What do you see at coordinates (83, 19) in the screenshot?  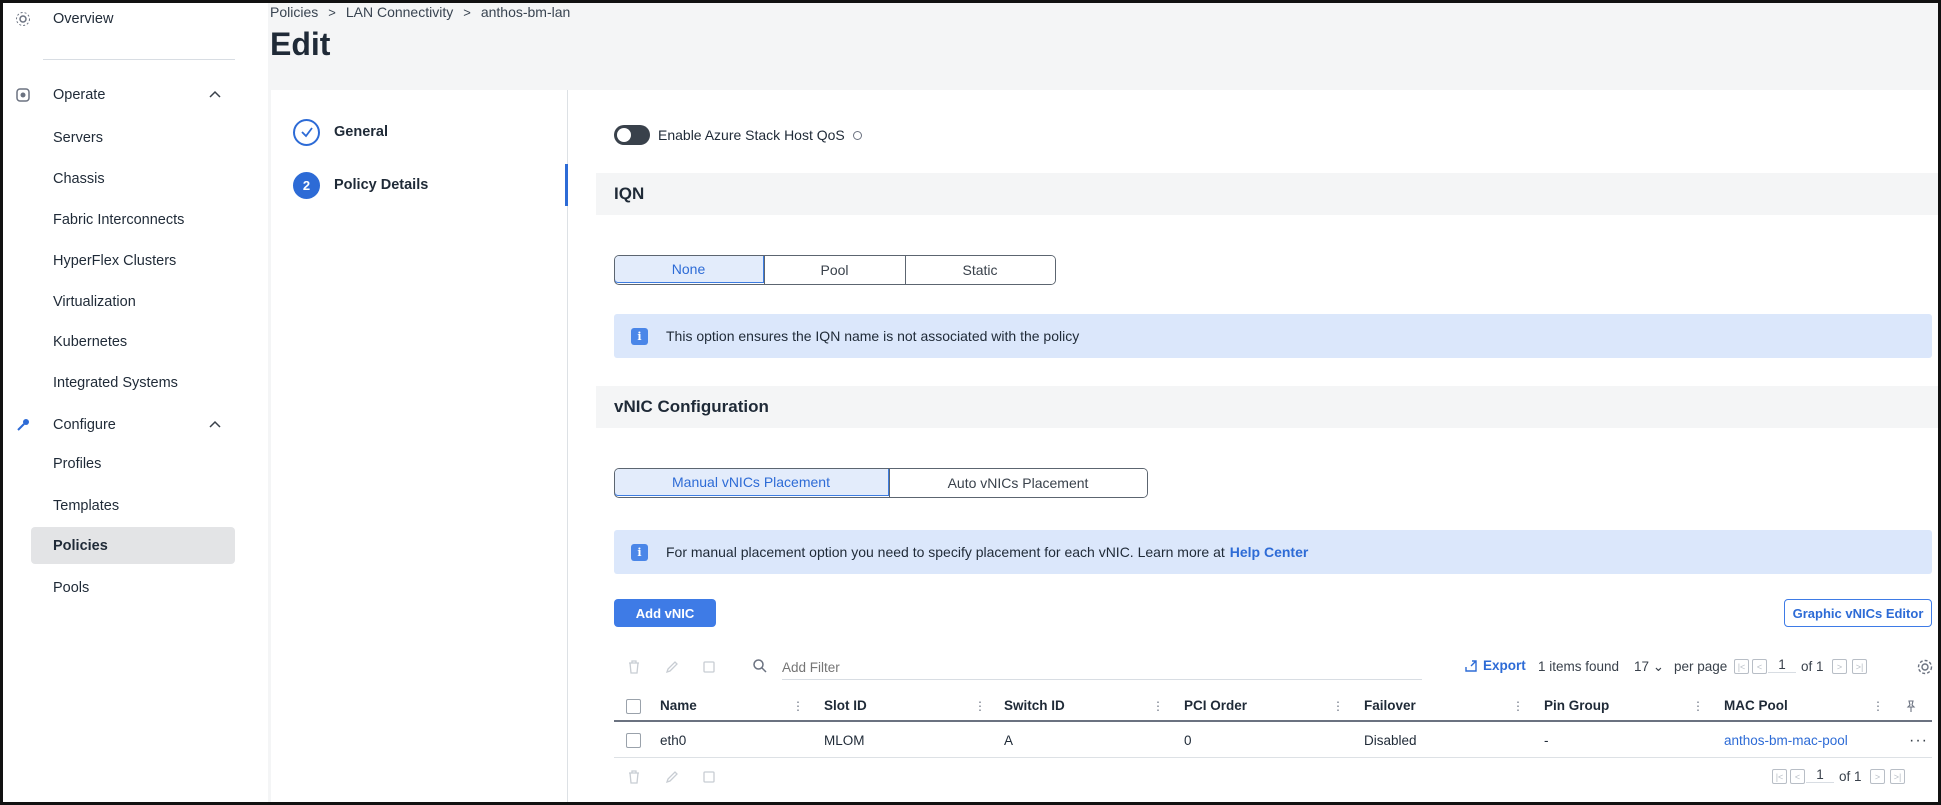 I see `sidebar-item-label: Overview` at bounding box center [83, 19].